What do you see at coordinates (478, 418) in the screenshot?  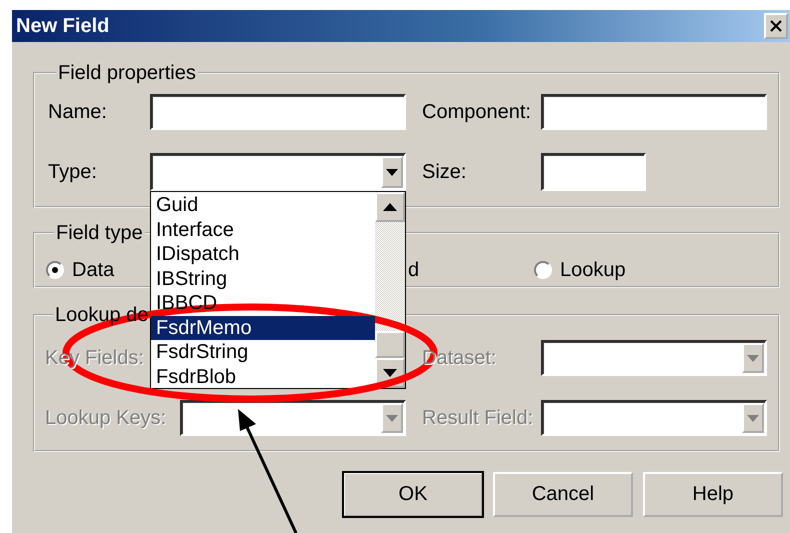 I see `field-label: Result Field:` at bounding box center [478, 418].